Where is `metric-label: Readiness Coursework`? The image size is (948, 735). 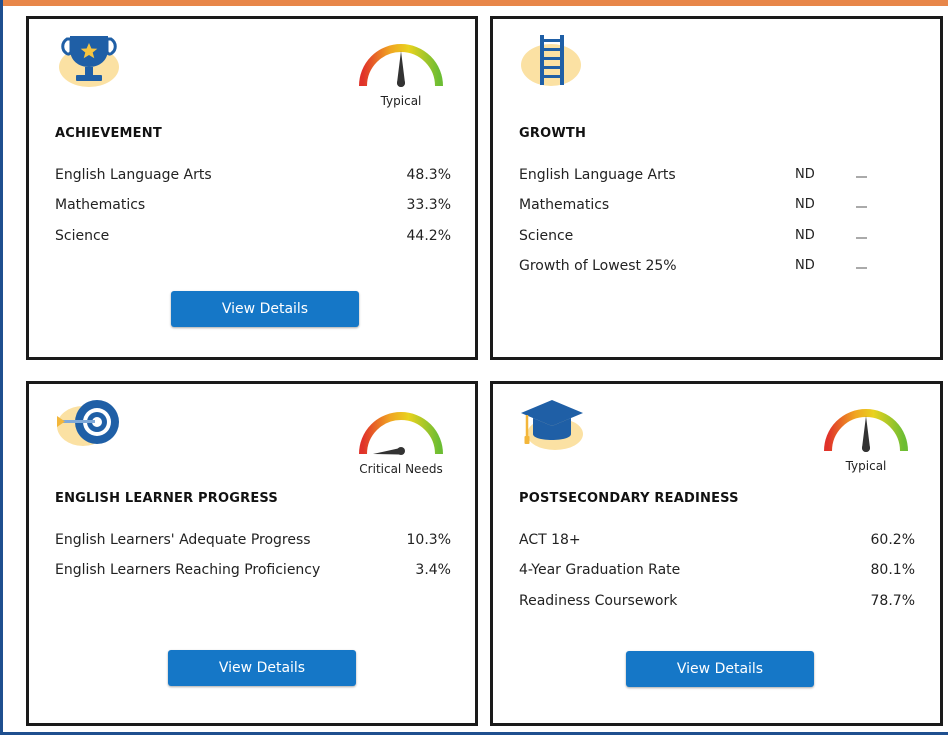 metric-label: Readiness Coursework is located at coordinates (598, 601).